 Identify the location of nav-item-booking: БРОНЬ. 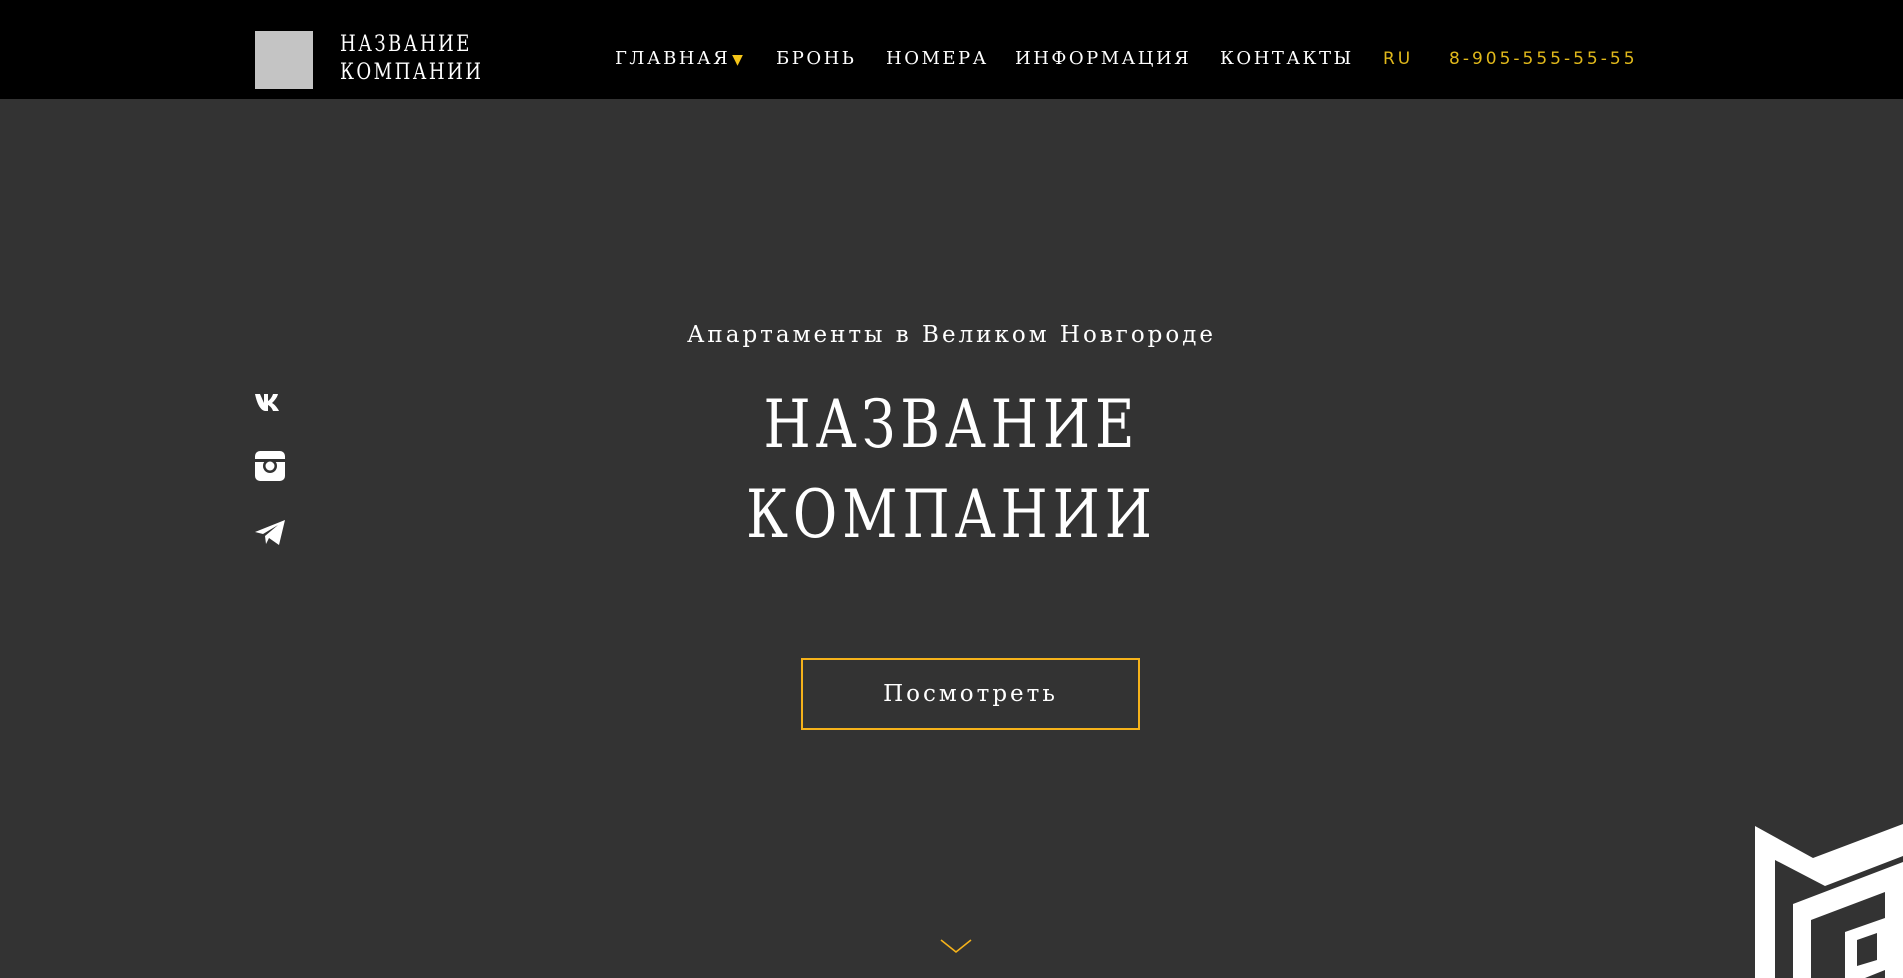
(816, 58).